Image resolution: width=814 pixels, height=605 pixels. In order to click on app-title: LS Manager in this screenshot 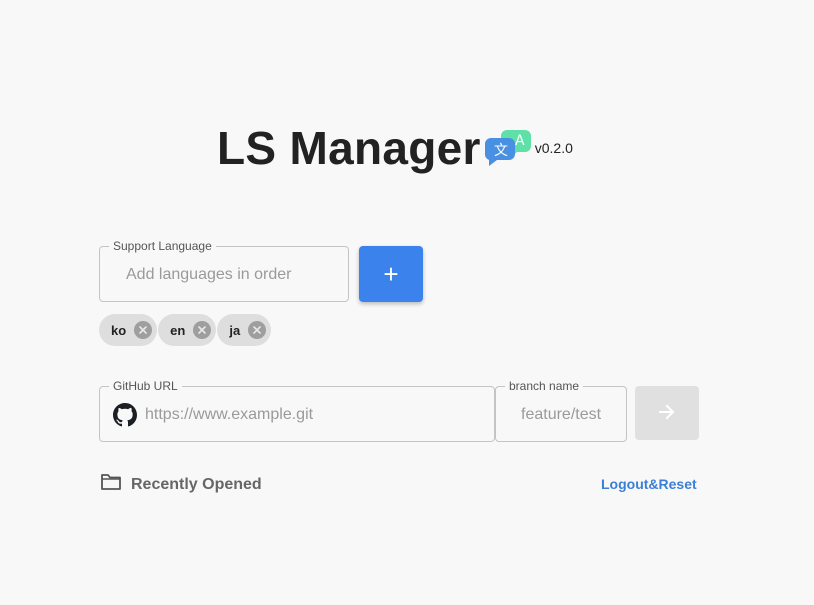, I will do `click(349, 148)`.